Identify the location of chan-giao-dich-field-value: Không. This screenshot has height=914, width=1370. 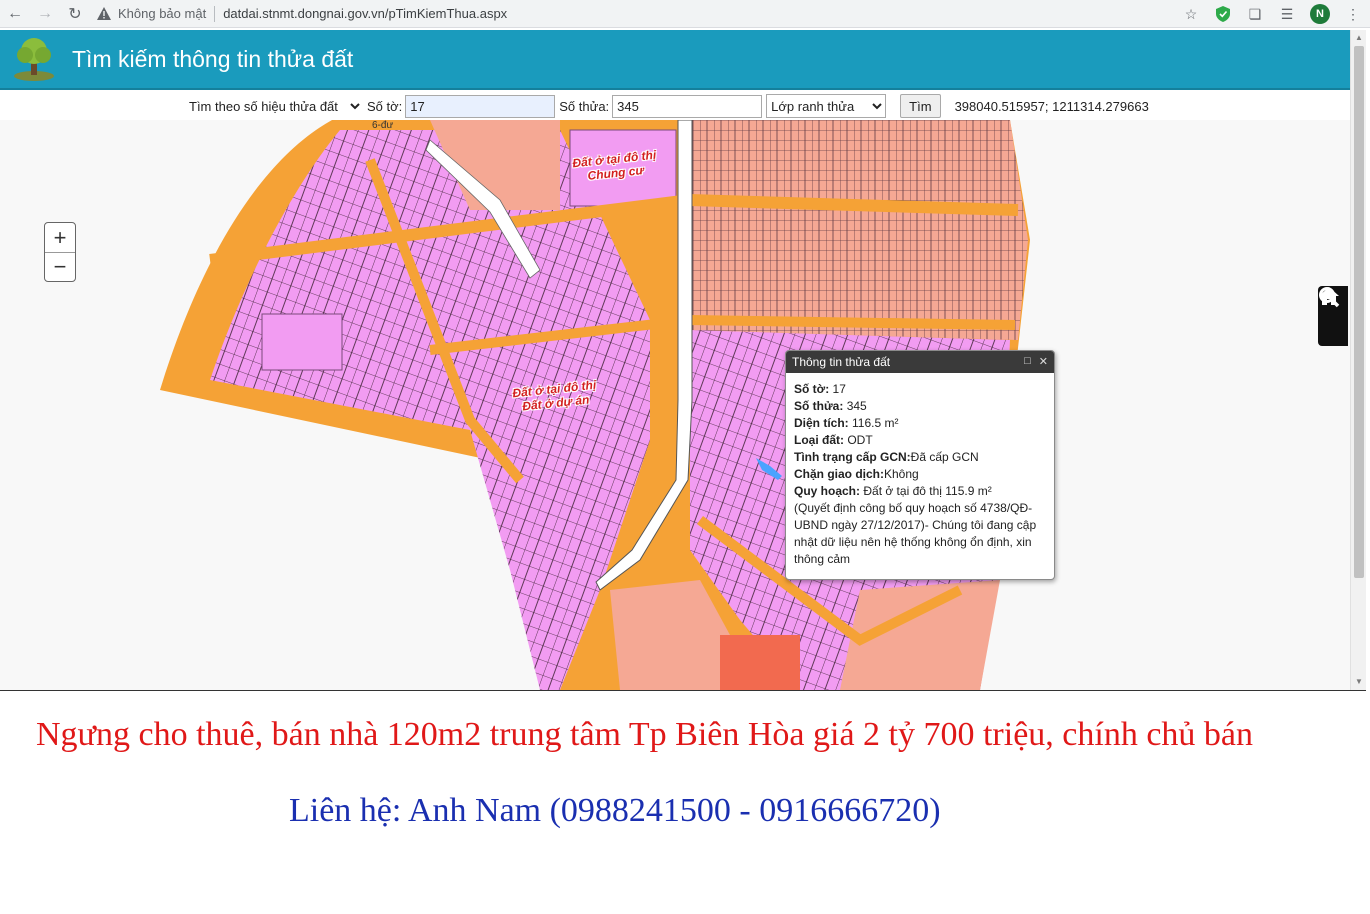
(901, 474).